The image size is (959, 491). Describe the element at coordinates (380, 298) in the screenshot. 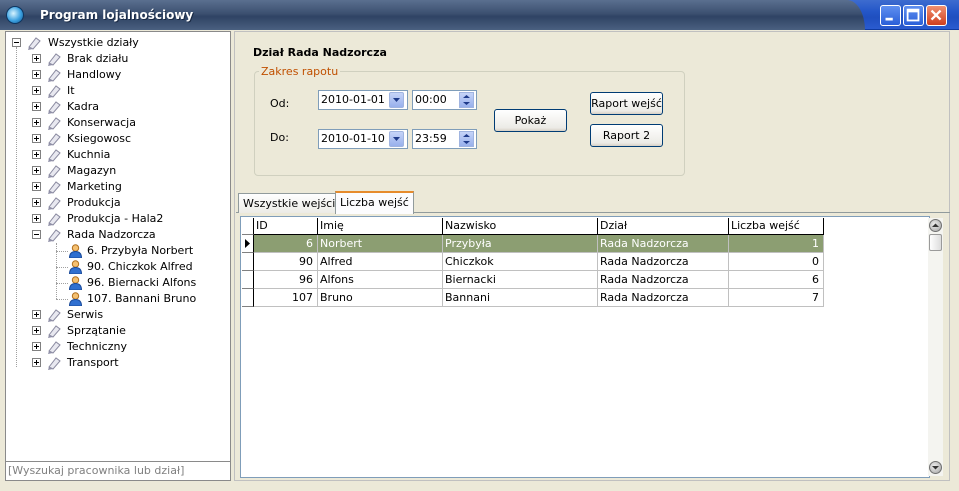

I see `grid-cell: Bruno` at that location.